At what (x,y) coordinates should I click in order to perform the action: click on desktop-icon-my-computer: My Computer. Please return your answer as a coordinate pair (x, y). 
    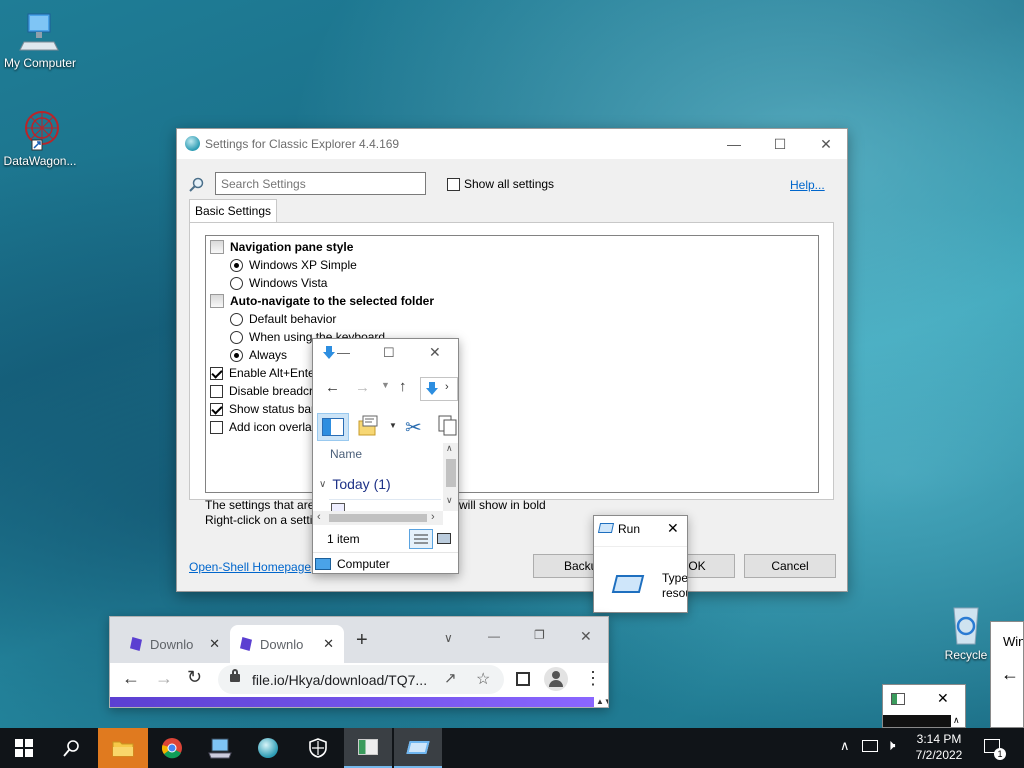
    Looking at the image, I should click on (40, 40).